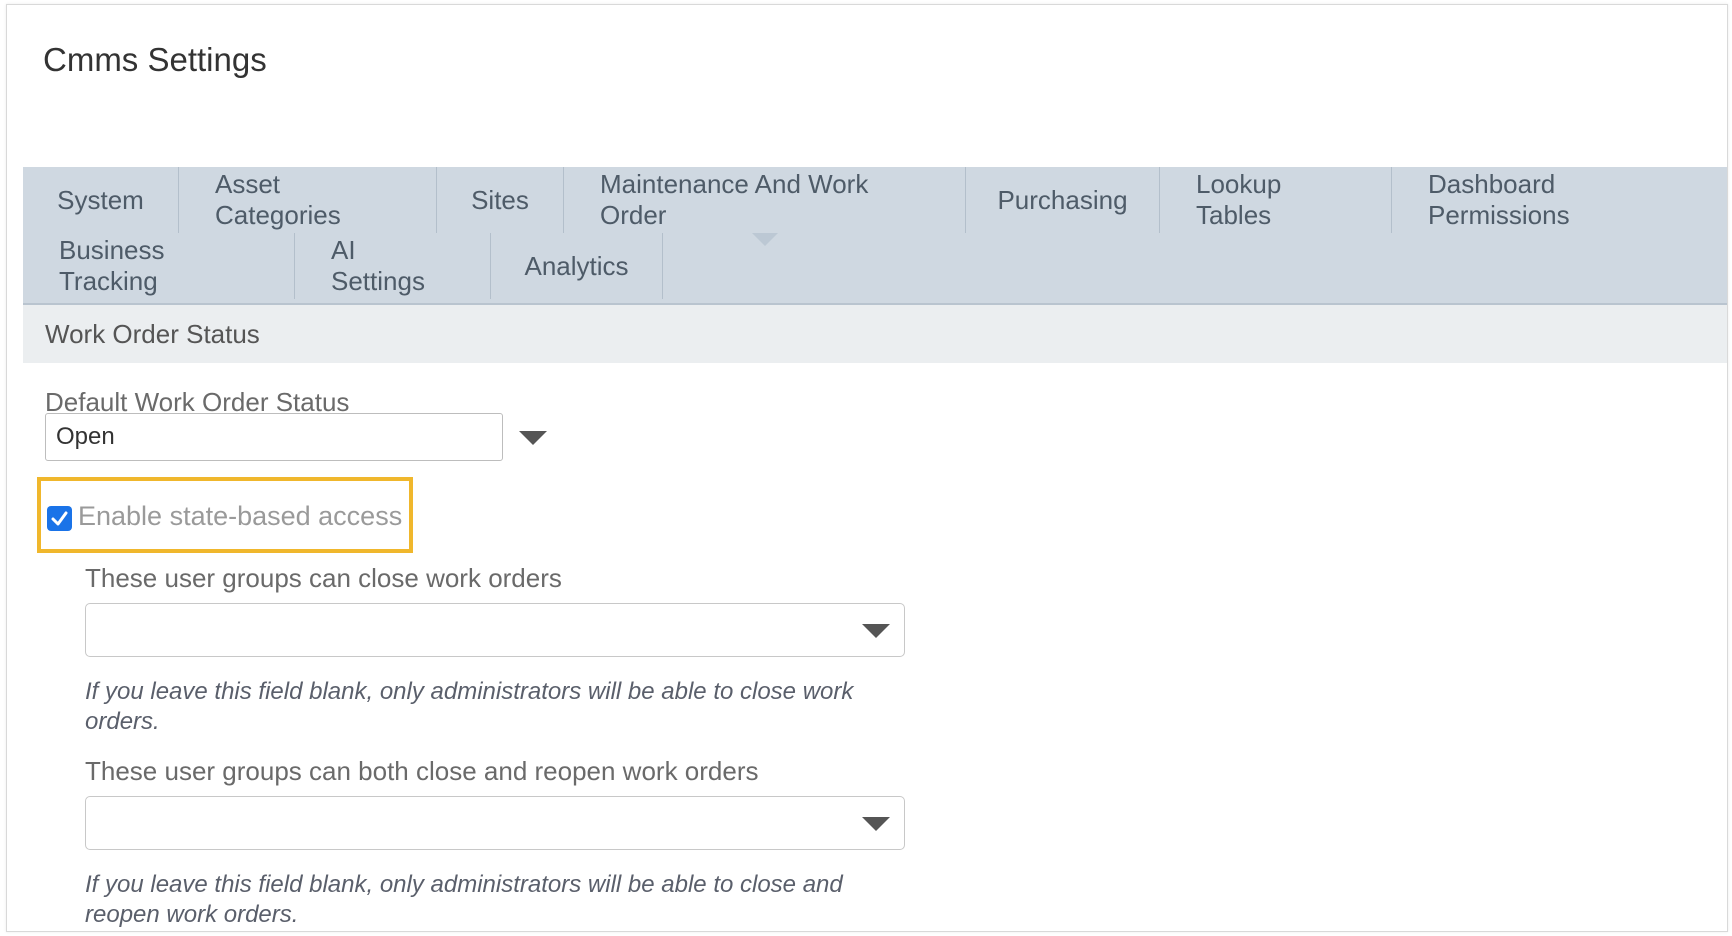 The image size is (1732, 936). I want to click on default-status-value: Open, so click(85, 436).